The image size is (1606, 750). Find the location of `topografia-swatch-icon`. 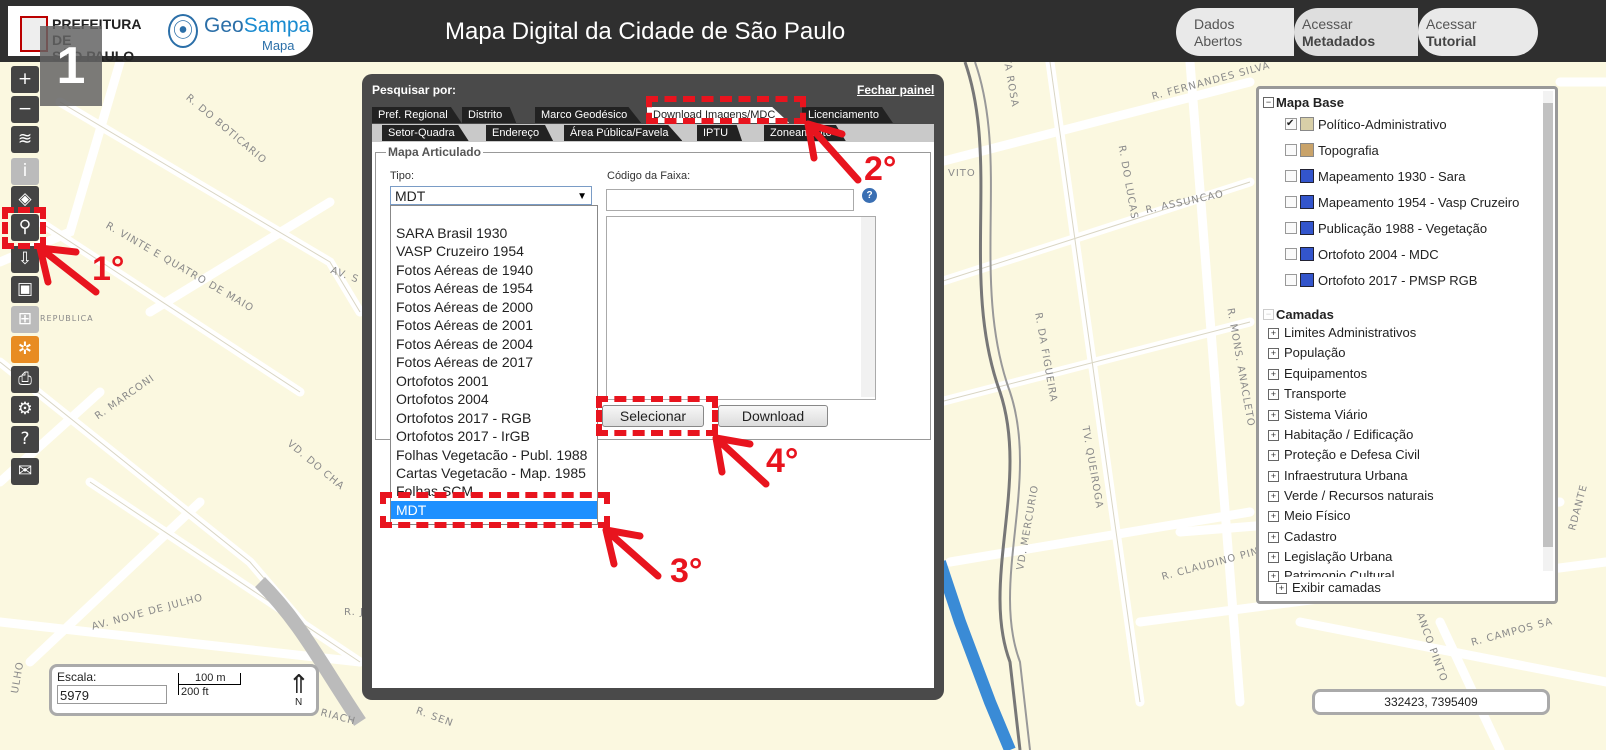

topografia-swatch-icon is located at coordinates (1307, 150).